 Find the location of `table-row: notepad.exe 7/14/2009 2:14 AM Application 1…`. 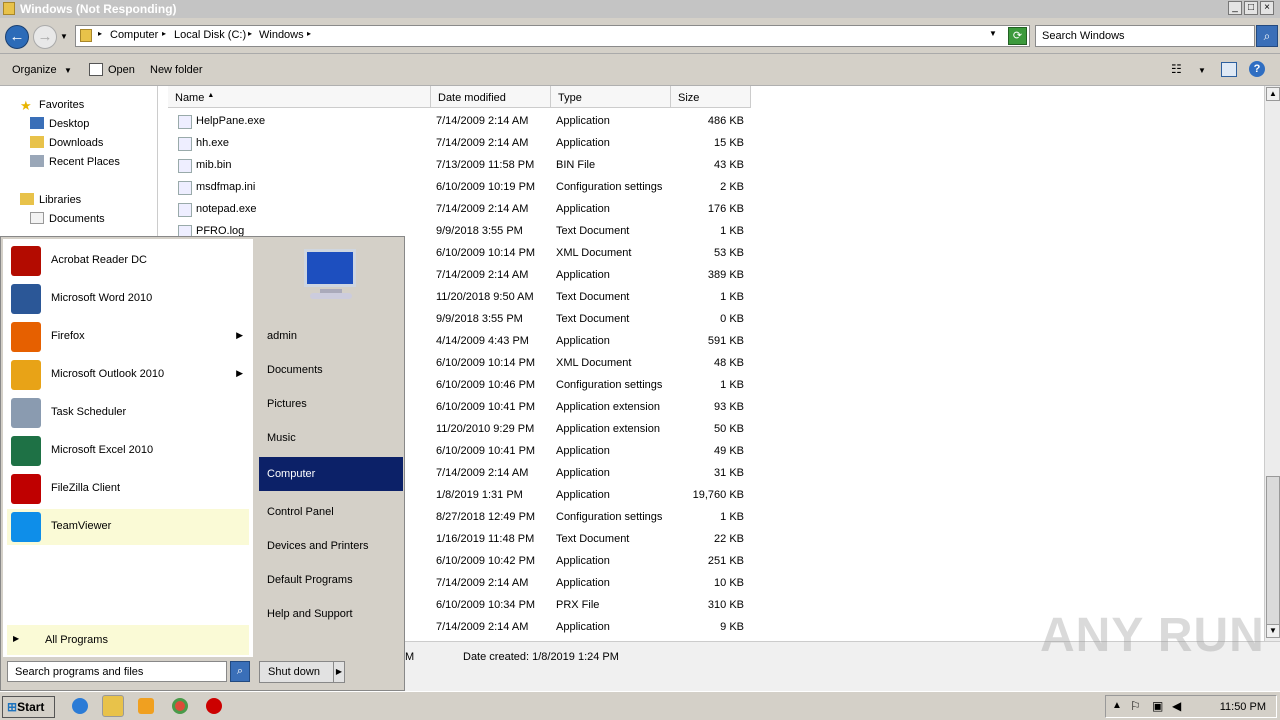

table-row: notepad.exe 7/14/2009 2:14 AM Application 1… is located at coordinates (460, 209).